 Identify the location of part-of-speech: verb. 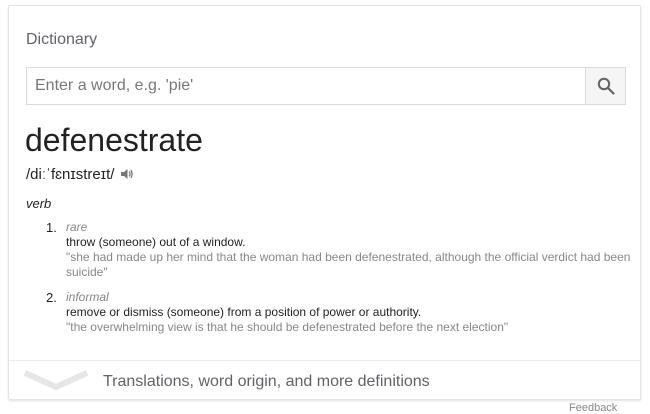
(39, 203).